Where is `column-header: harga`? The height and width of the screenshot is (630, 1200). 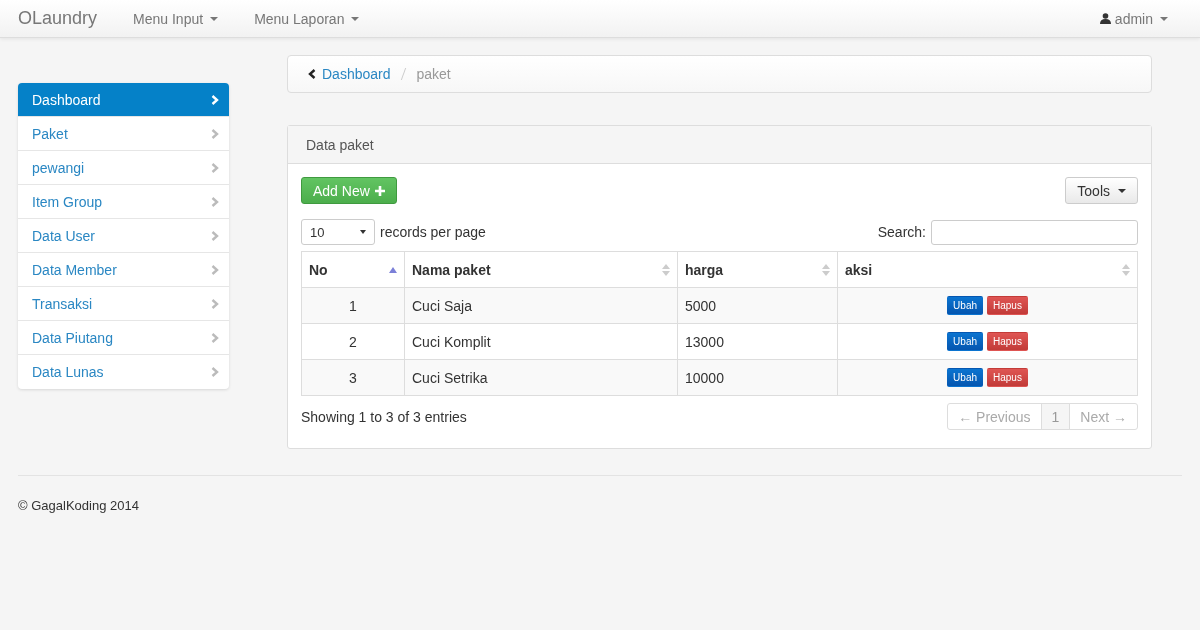
column-header: harga is located at coordinates (757, 269).